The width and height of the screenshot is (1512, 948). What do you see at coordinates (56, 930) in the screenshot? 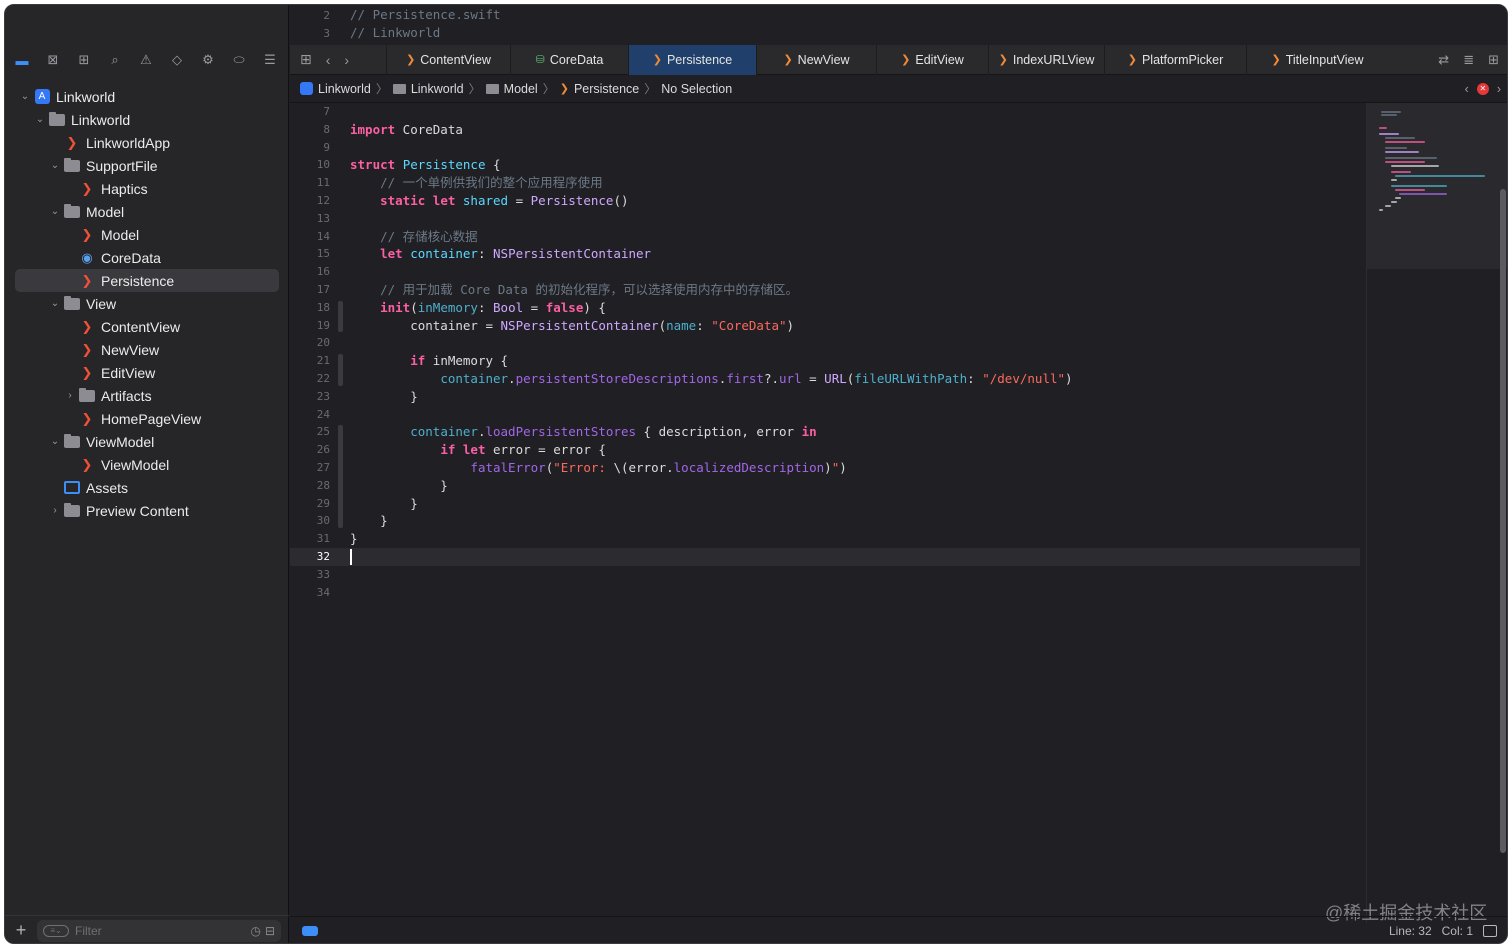
I see `filter-options-icon: ≡⌄` at bounding box center [56, 930].